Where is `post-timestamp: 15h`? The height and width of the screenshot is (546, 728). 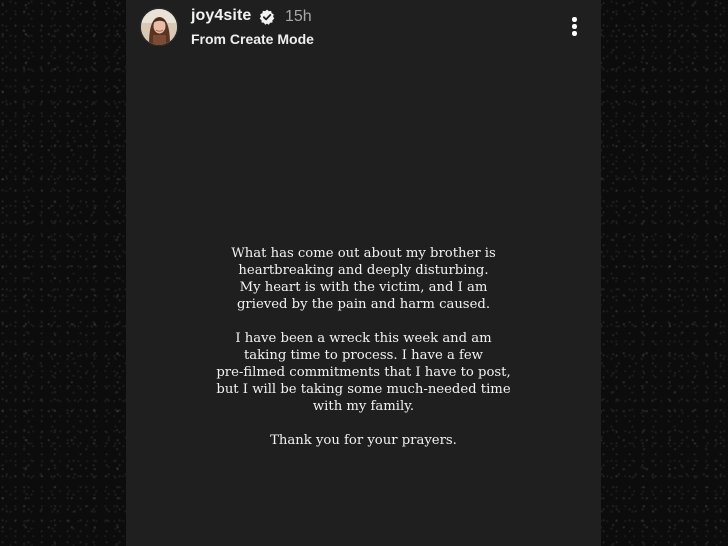 post-timestamp: 15h is located at coordinates (298, 16).